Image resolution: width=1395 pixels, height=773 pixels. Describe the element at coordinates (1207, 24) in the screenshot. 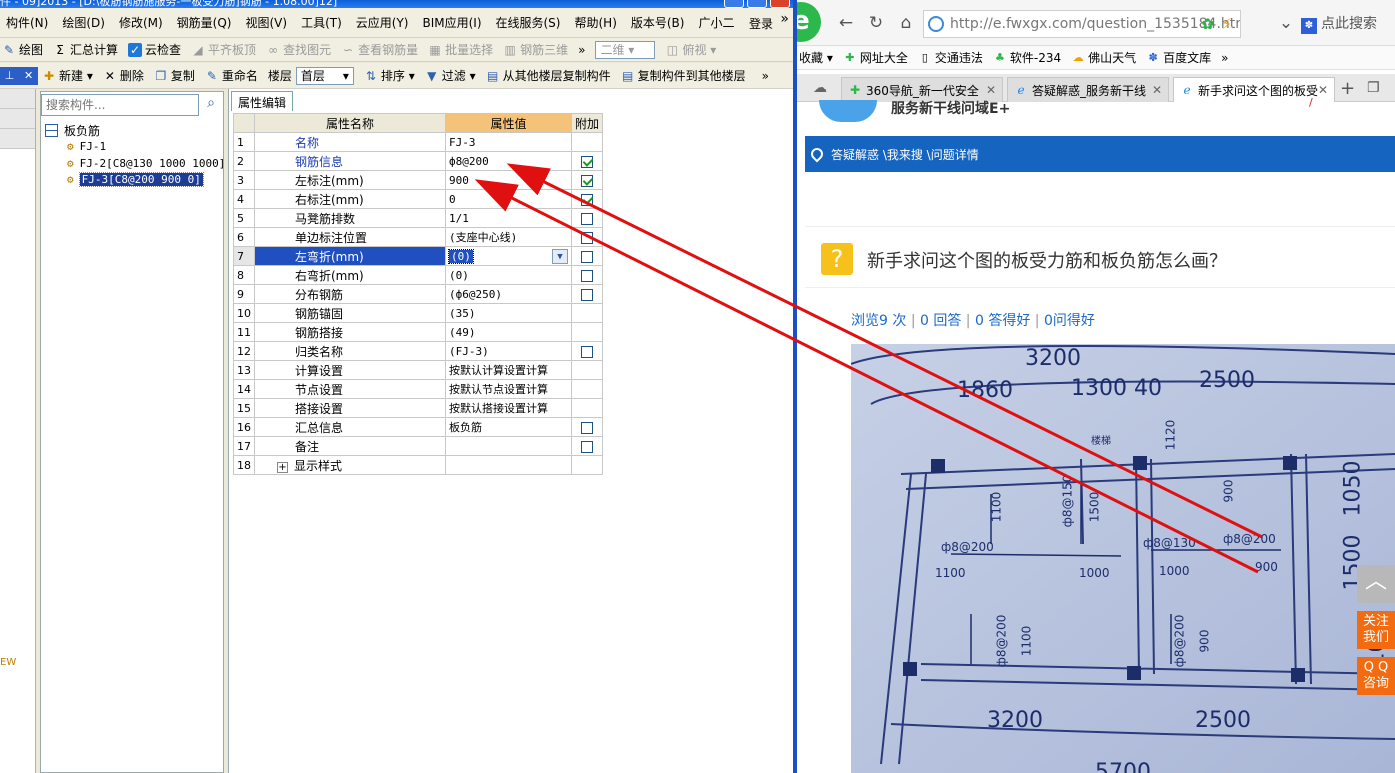

I see `extension-icon: ✿` at that location.